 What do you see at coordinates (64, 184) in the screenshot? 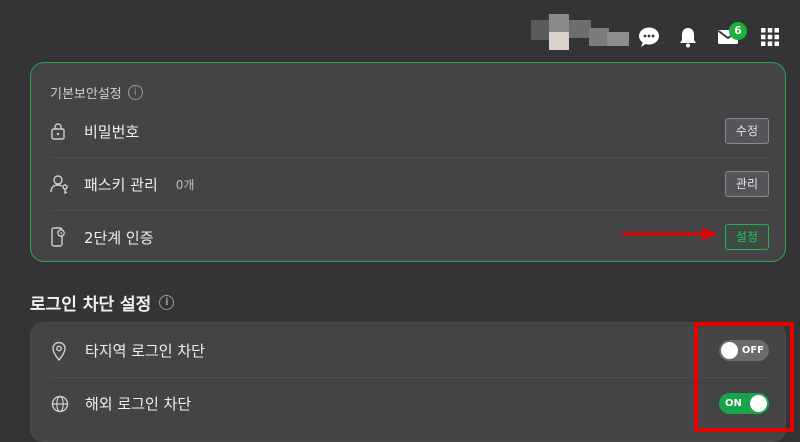
I see `passkey-icon` at bounding box center [64, 184].